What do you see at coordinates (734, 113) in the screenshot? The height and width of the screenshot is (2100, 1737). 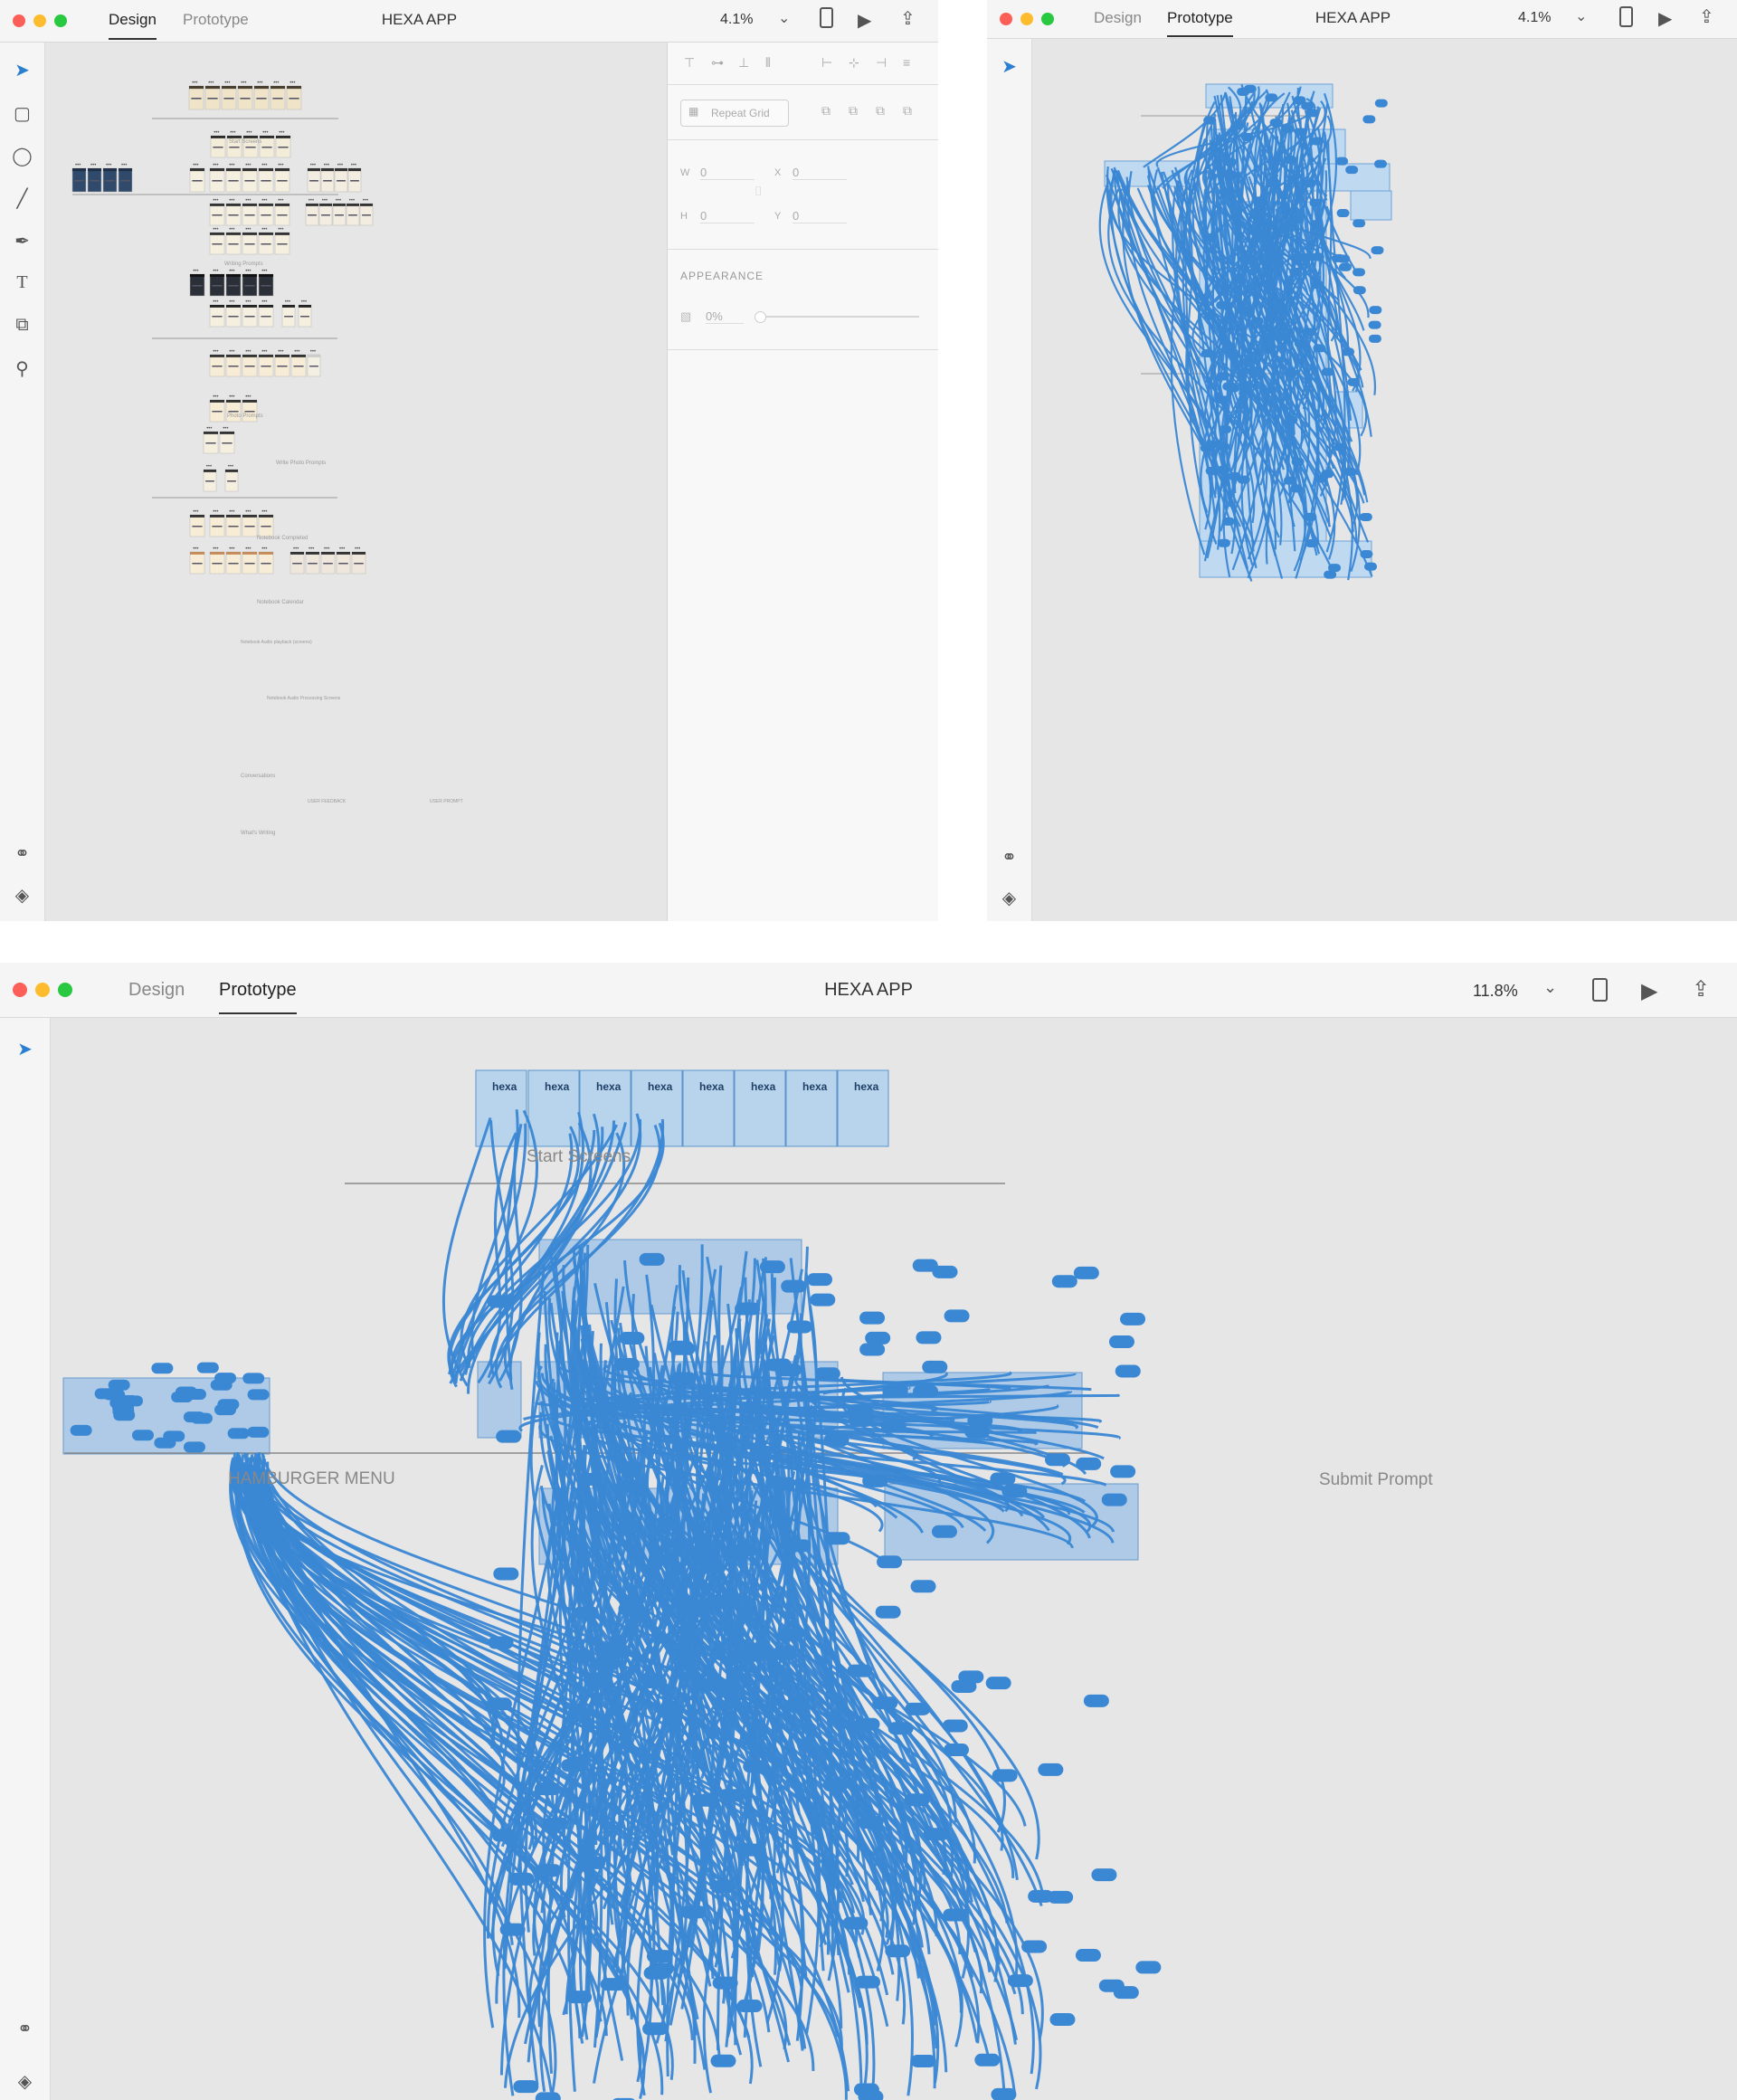 I see `repeat-grid-button: ▦ Repeat Grid` at bounding box center [734, 113].